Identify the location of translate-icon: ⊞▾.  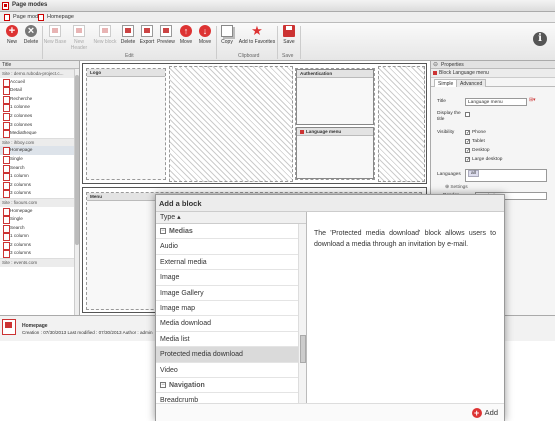
(532, 100).